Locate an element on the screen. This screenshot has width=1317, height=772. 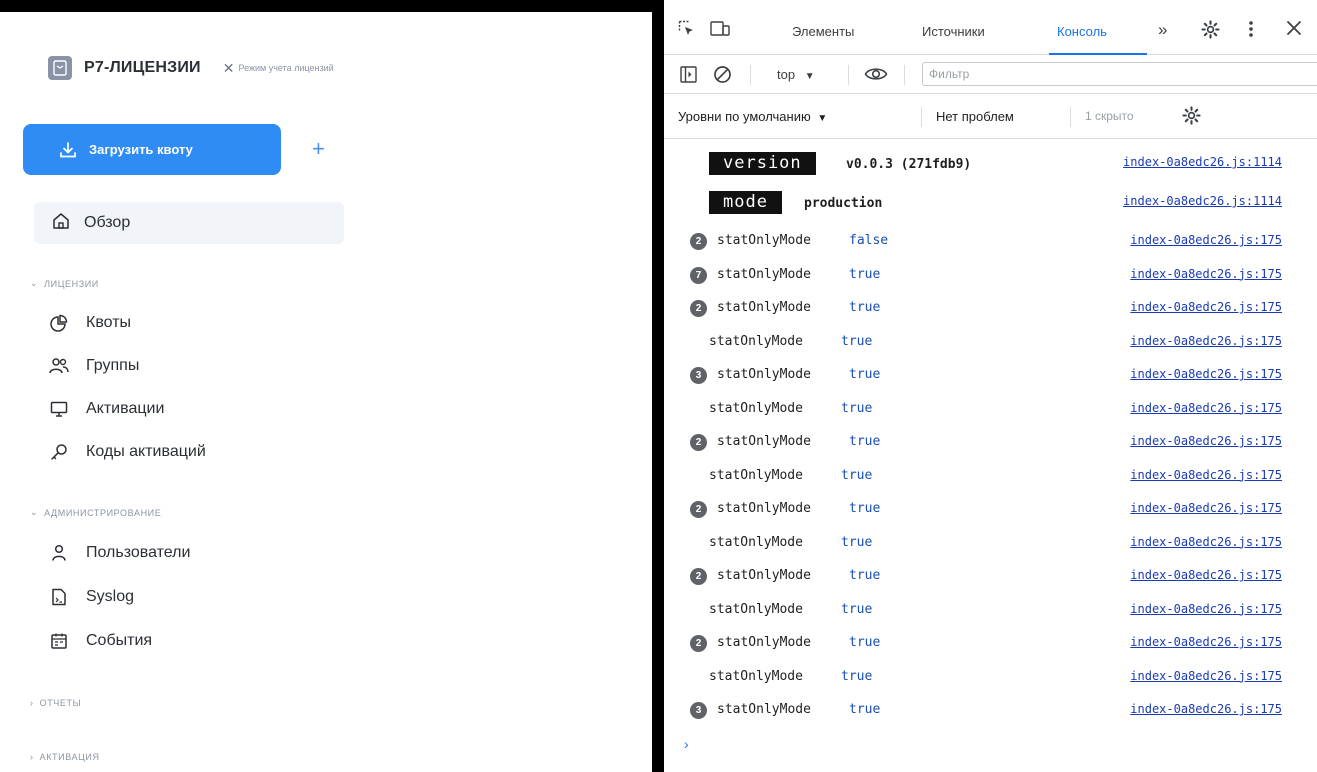
brand: Р7-ЛИЦЕНЗИИ ✕ Режим учета лицензий is located at coordinates (191, 68).